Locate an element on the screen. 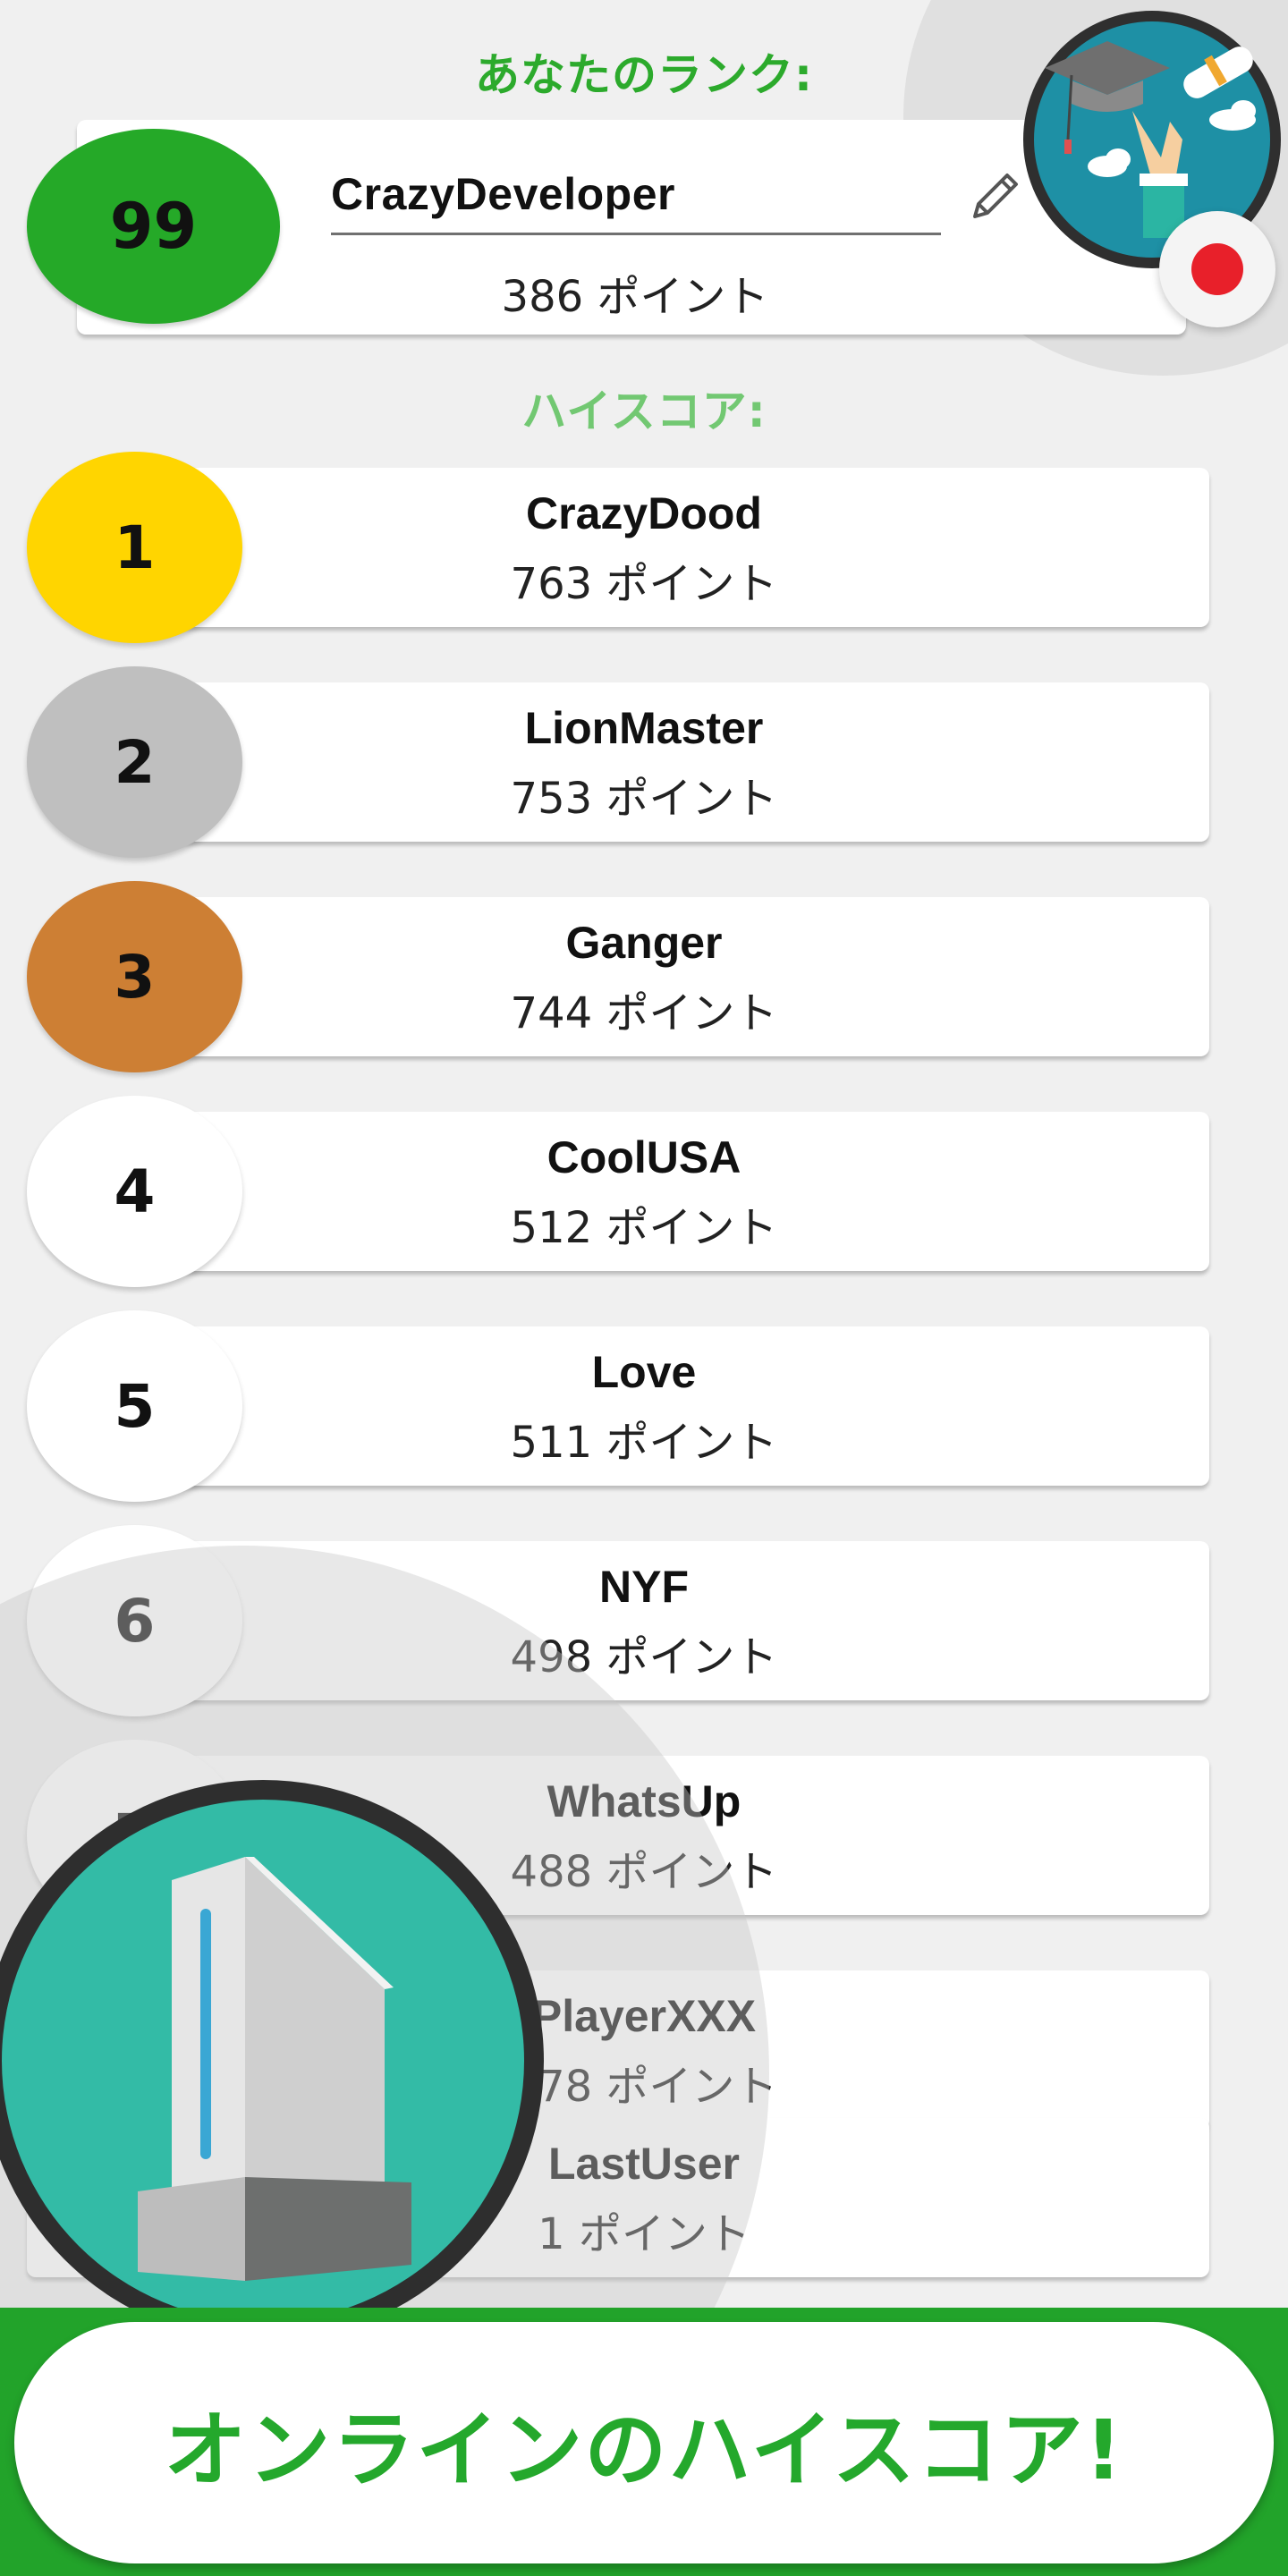 This screenshot has height=2576, width=1288. leaderboard-row: 5 Love 511 ポイント is located at coordinates (644, 1417).